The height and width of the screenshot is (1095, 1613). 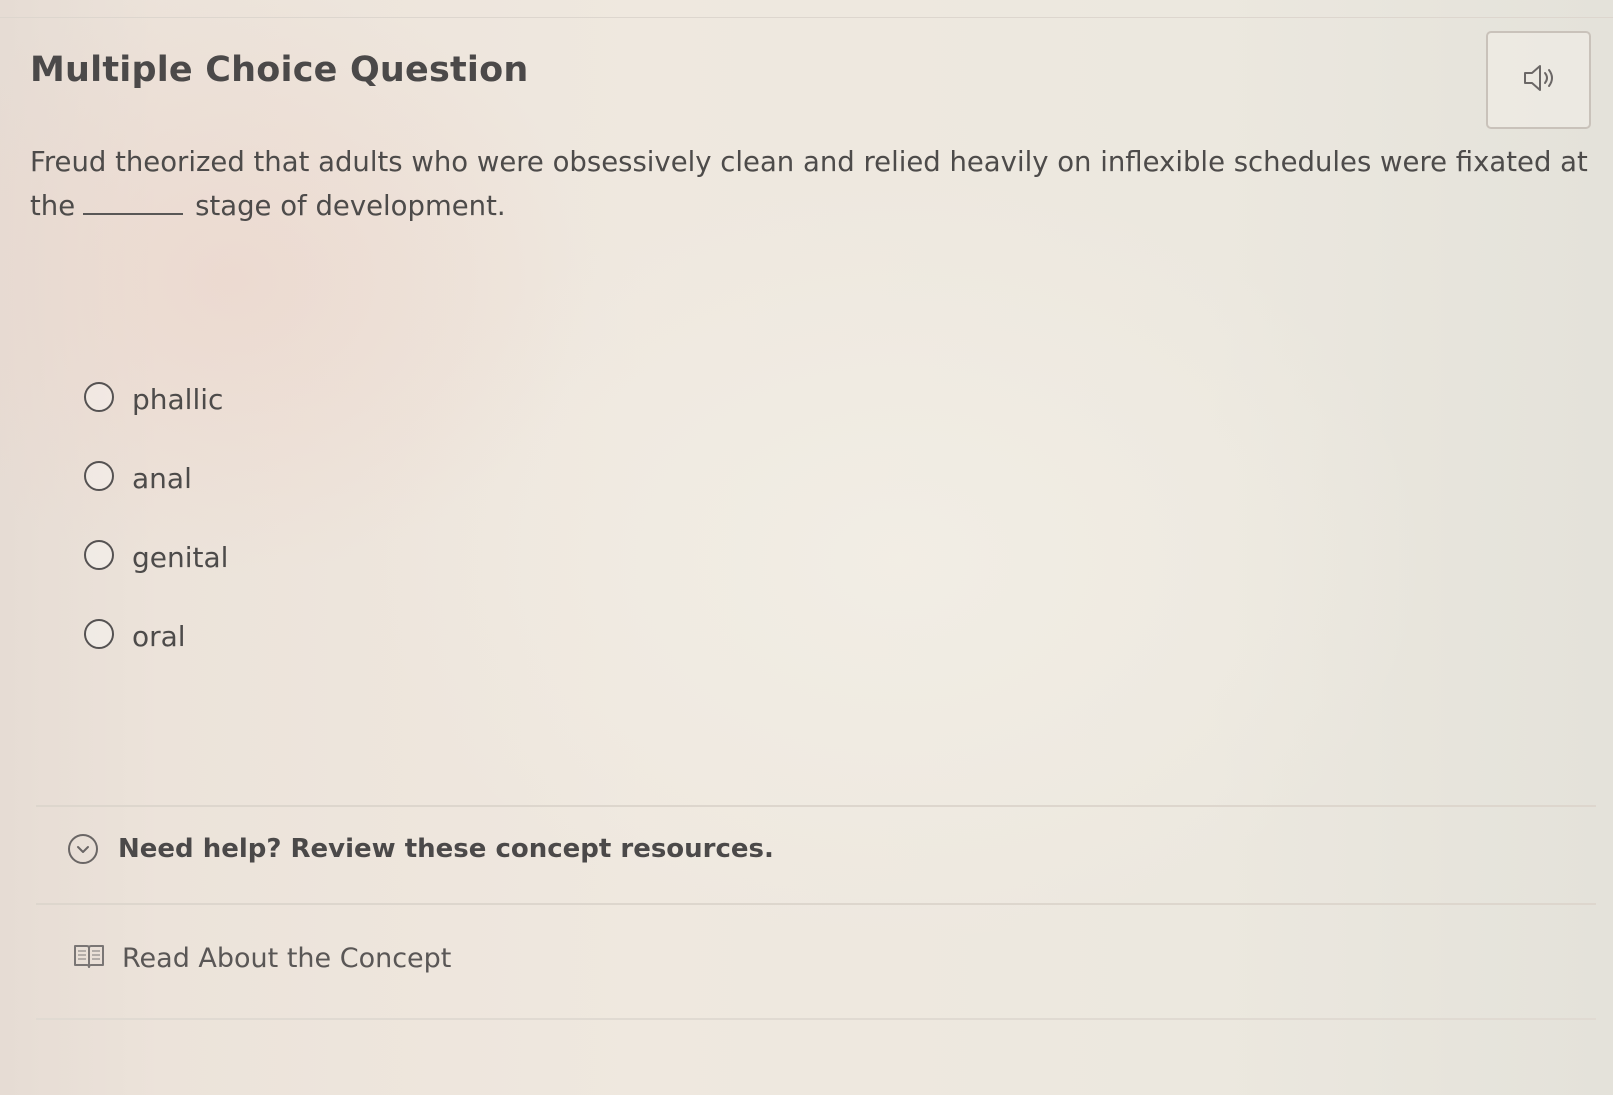 What do you see at coordinates (287, 958) in the screenshot?
I see `read-about-concept-label: Read About the Concept` at bounding box center [287, 958].